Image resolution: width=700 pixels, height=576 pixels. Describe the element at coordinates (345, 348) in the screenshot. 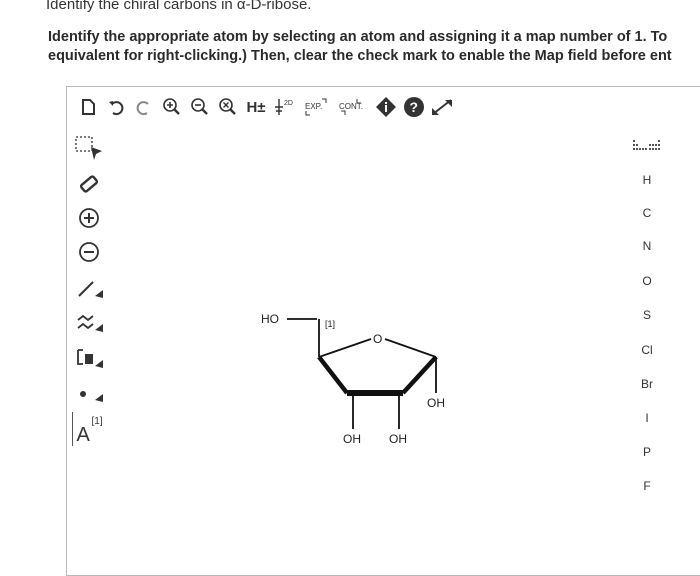

I see `bond-c4-o` at that location.